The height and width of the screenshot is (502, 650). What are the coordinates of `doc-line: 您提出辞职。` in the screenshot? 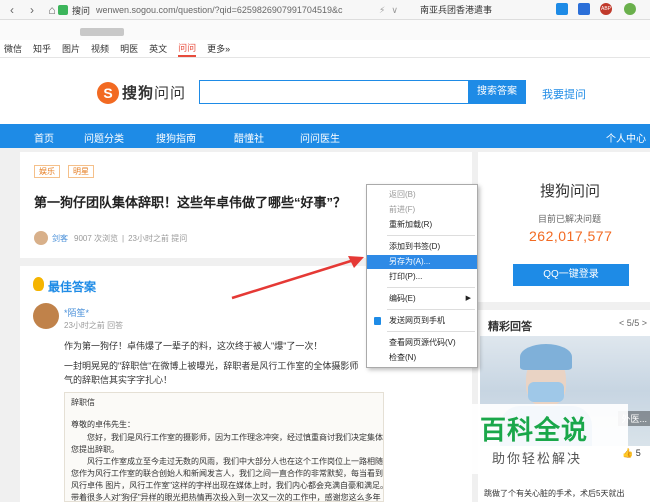 It's located at (95, 449).